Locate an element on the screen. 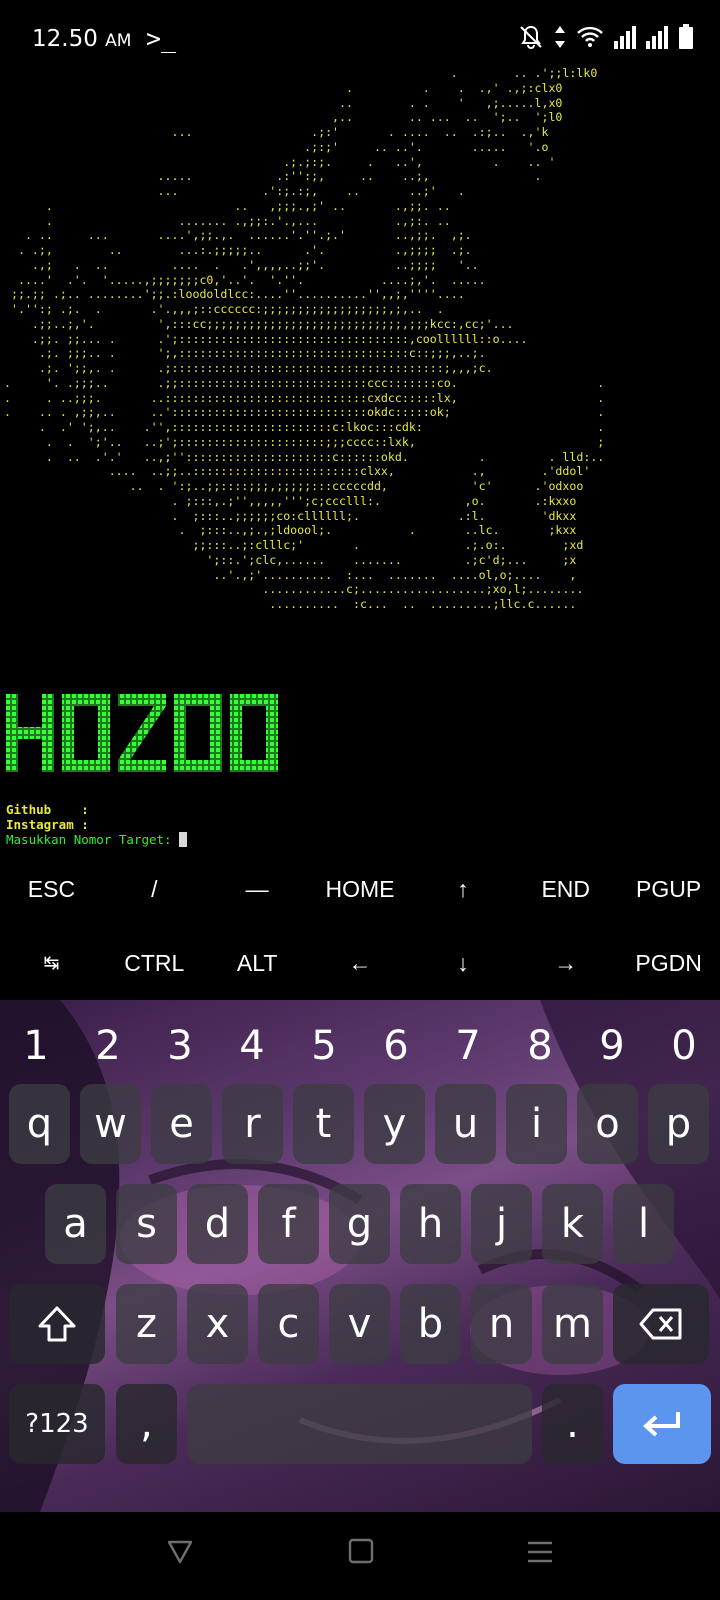 The width and height of the screenshot is (720, 1600). key-u: u is located at coordinates (465, 1124).